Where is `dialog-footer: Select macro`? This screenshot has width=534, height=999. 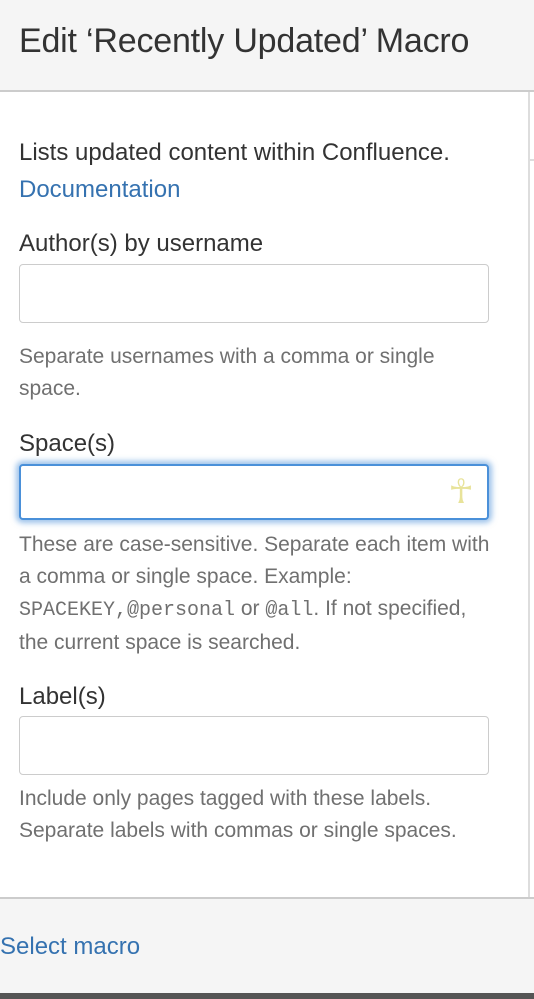
dialog-footer: Select macro is located at coordinates (267, 945).